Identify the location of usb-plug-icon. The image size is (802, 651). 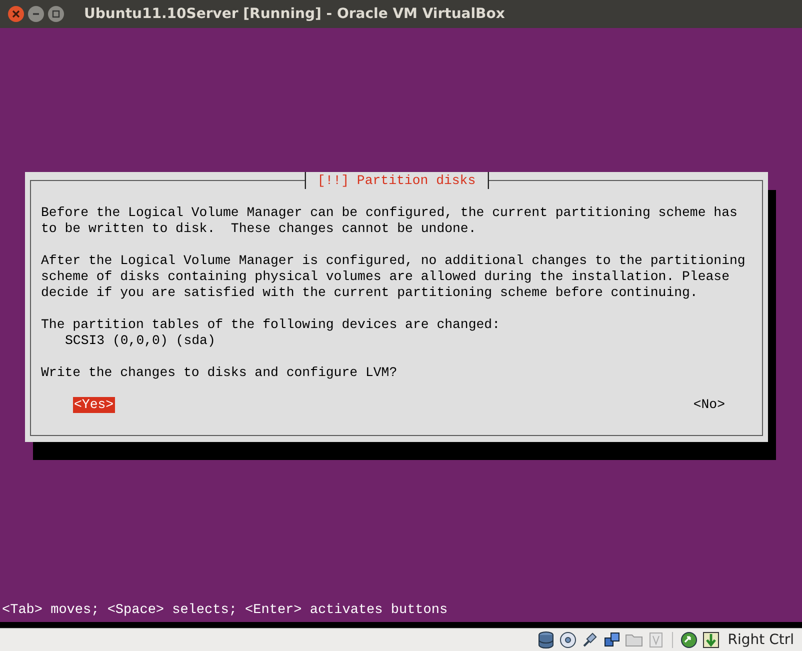
(589, 640).